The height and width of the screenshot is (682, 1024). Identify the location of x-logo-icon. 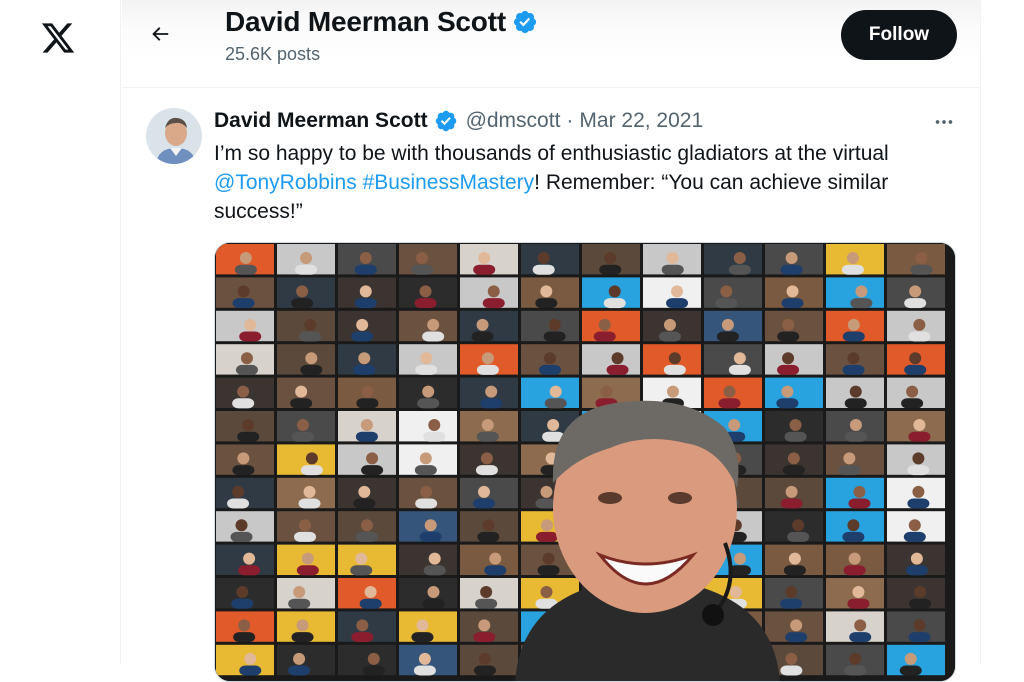
(58, 38).